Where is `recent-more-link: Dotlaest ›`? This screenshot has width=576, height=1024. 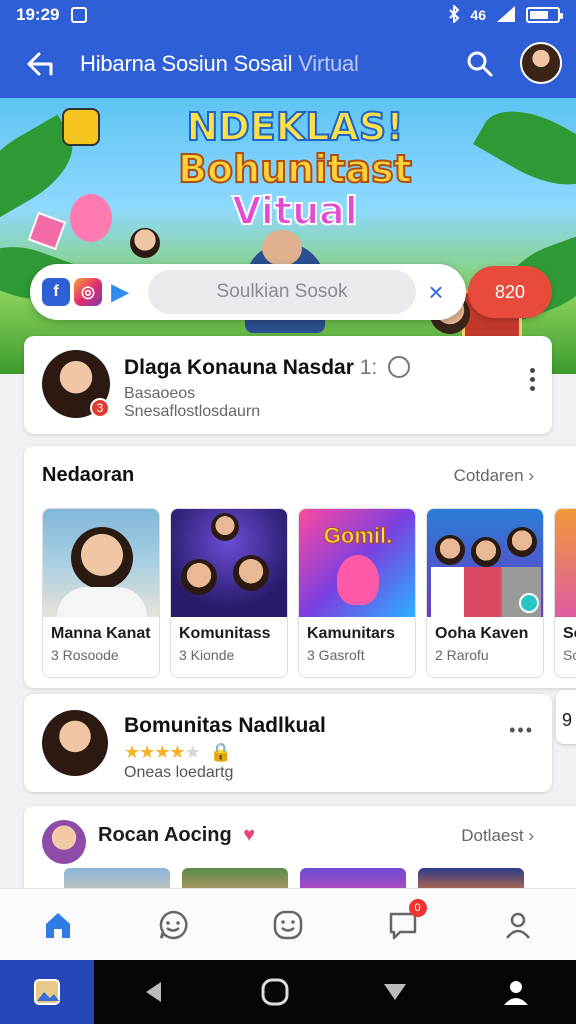 recent-more-link: Dotlaest › is located at coordinates (497, 836).